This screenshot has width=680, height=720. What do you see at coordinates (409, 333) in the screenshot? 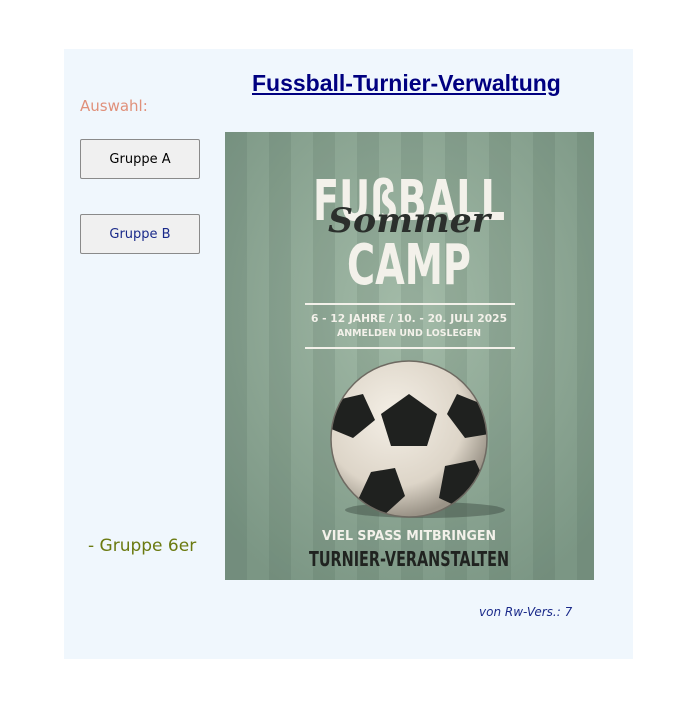
I see `poster-info-line2: ANMELDEN UND LOSLEGEN` at bounding box center [409, 333].